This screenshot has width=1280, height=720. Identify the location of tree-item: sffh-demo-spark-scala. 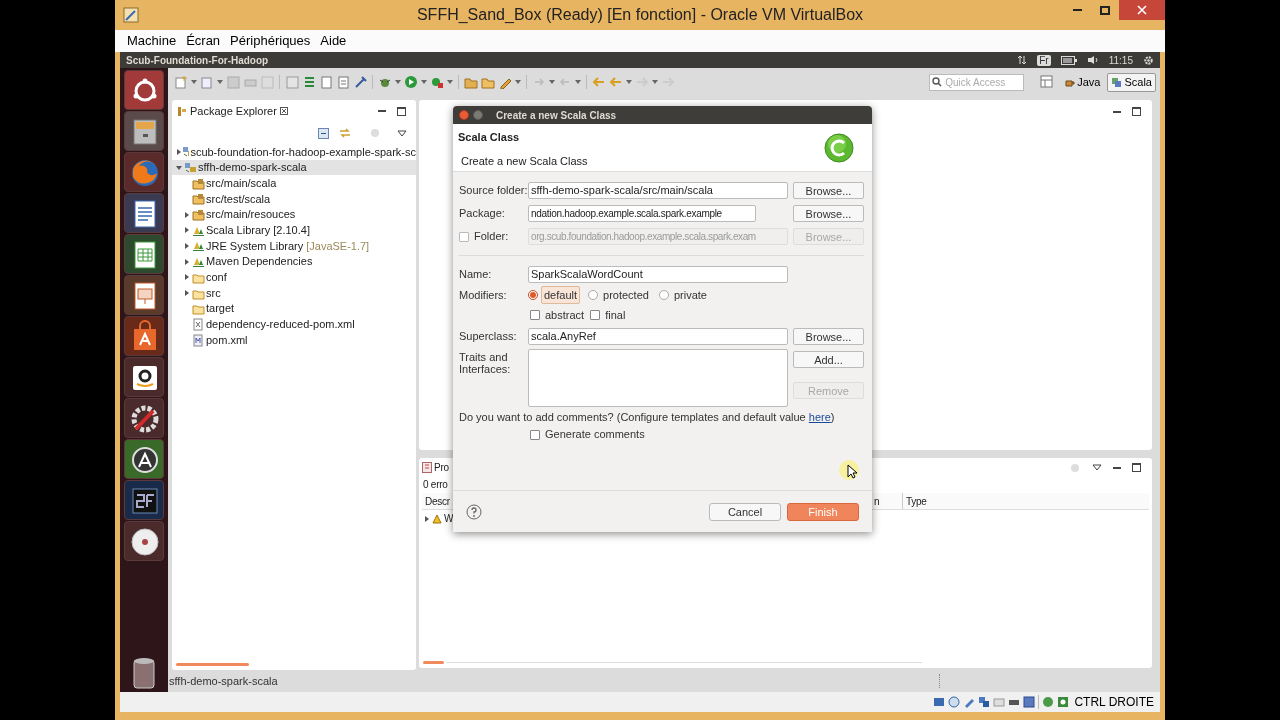
(294, 167).